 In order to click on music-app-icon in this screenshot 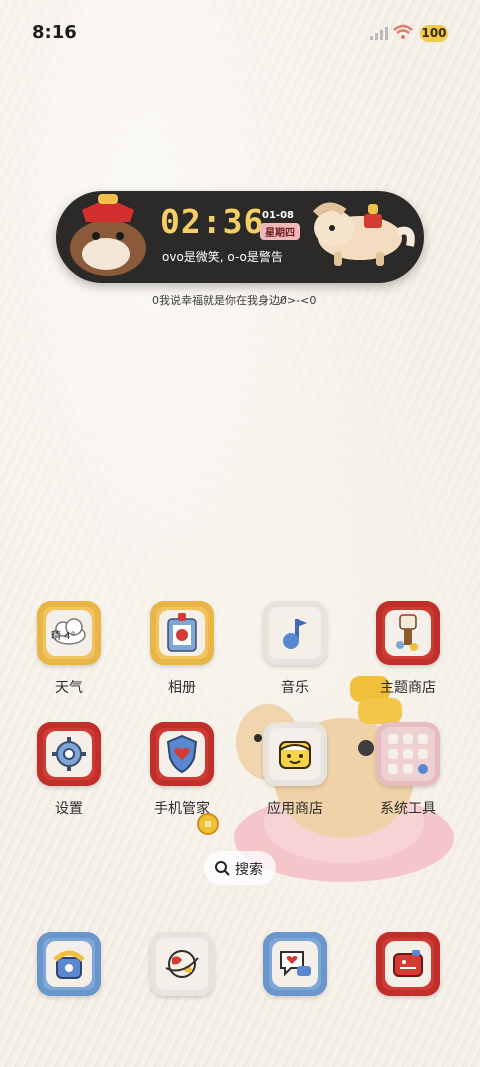, I will do `click(295, 633)`.